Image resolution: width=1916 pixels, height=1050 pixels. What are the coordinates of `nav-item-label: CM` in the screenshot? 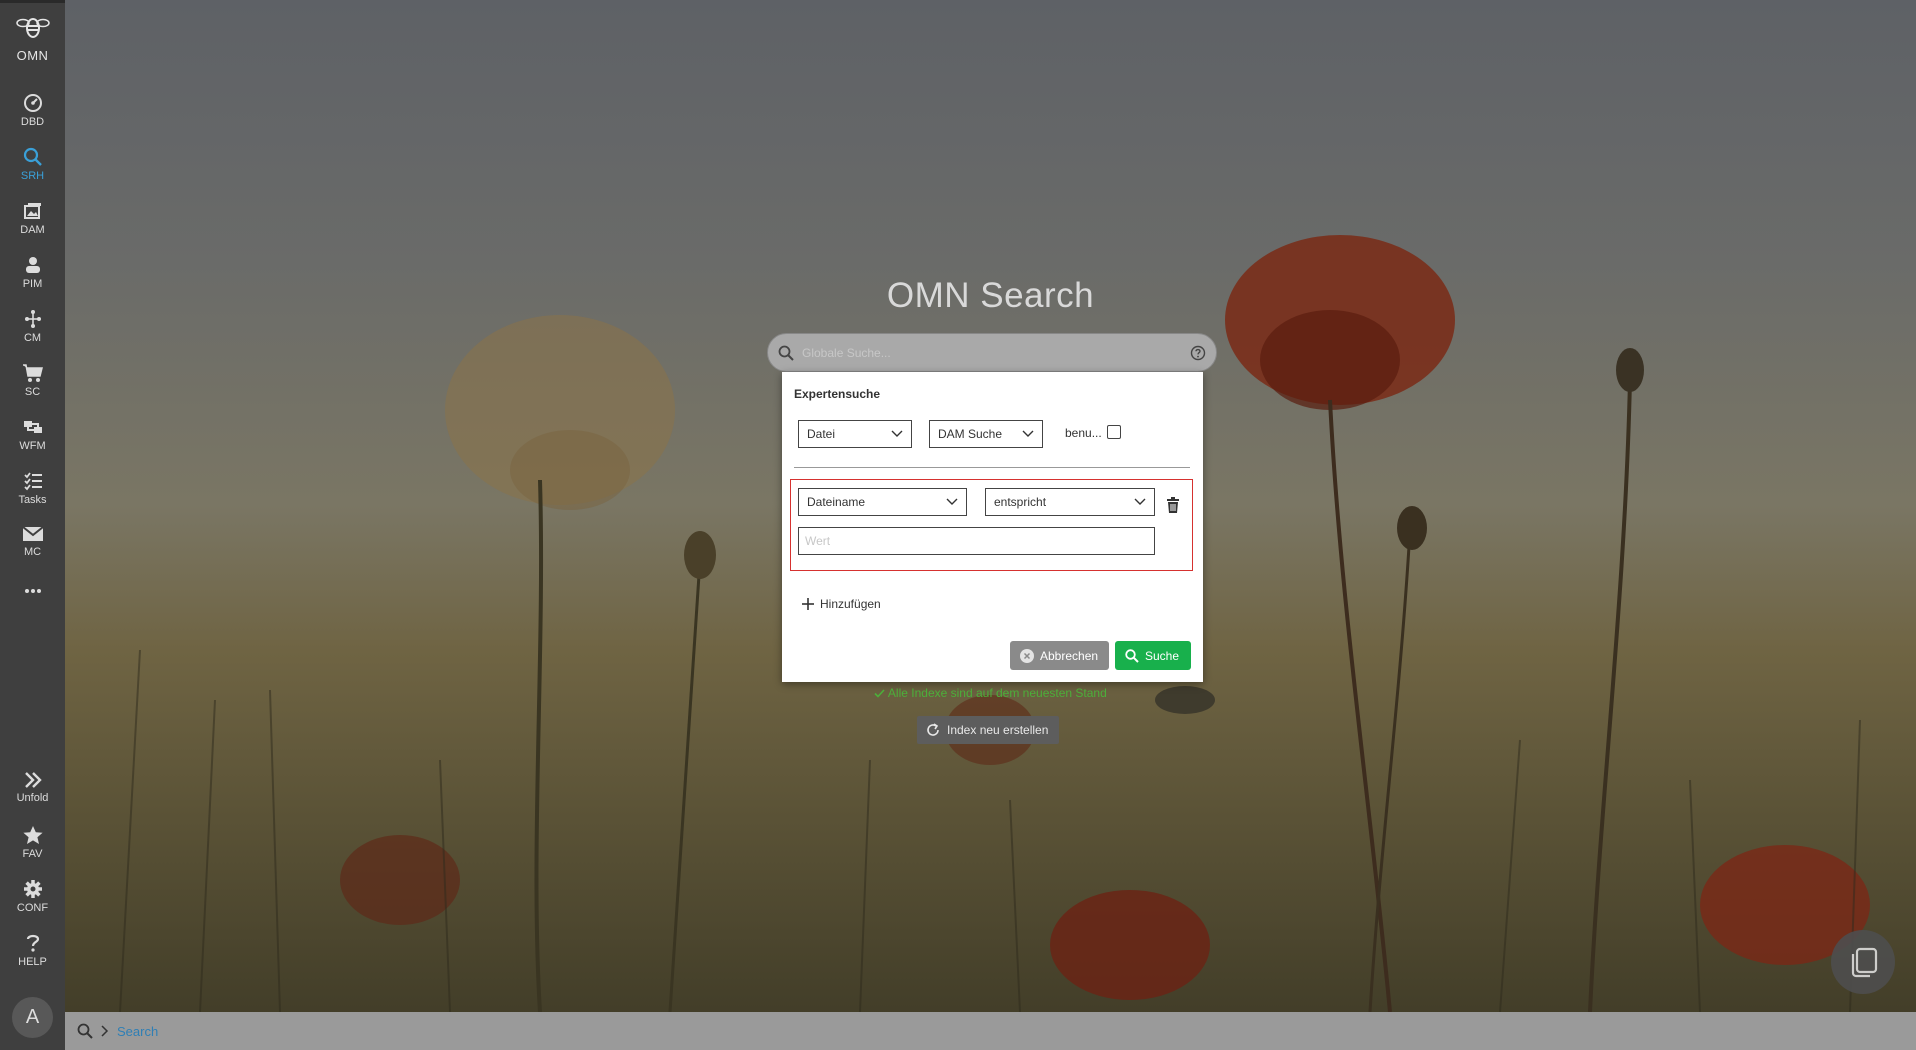 It's located at (32, 338).